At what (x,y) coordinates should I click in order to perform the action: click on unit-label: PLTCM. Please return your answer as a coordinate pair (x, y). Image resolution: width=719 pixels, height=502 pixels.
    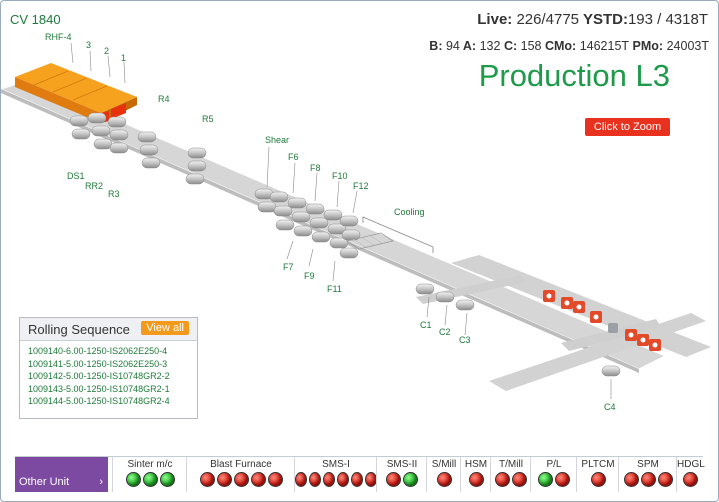
    Looking at the image, I should click on (598, 464).